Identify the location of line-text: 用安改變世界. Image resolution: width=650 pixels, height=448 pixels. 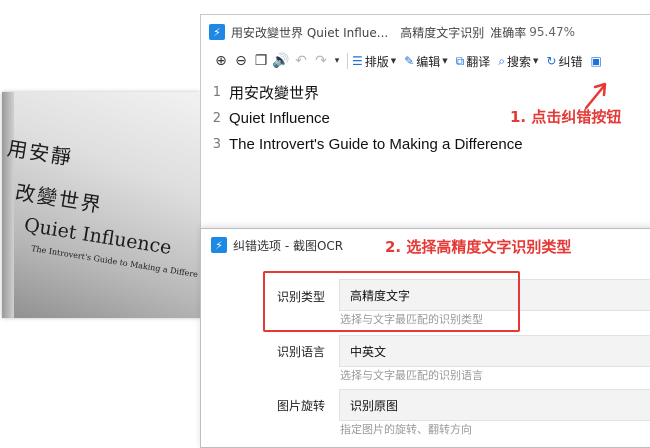
(274, 93).